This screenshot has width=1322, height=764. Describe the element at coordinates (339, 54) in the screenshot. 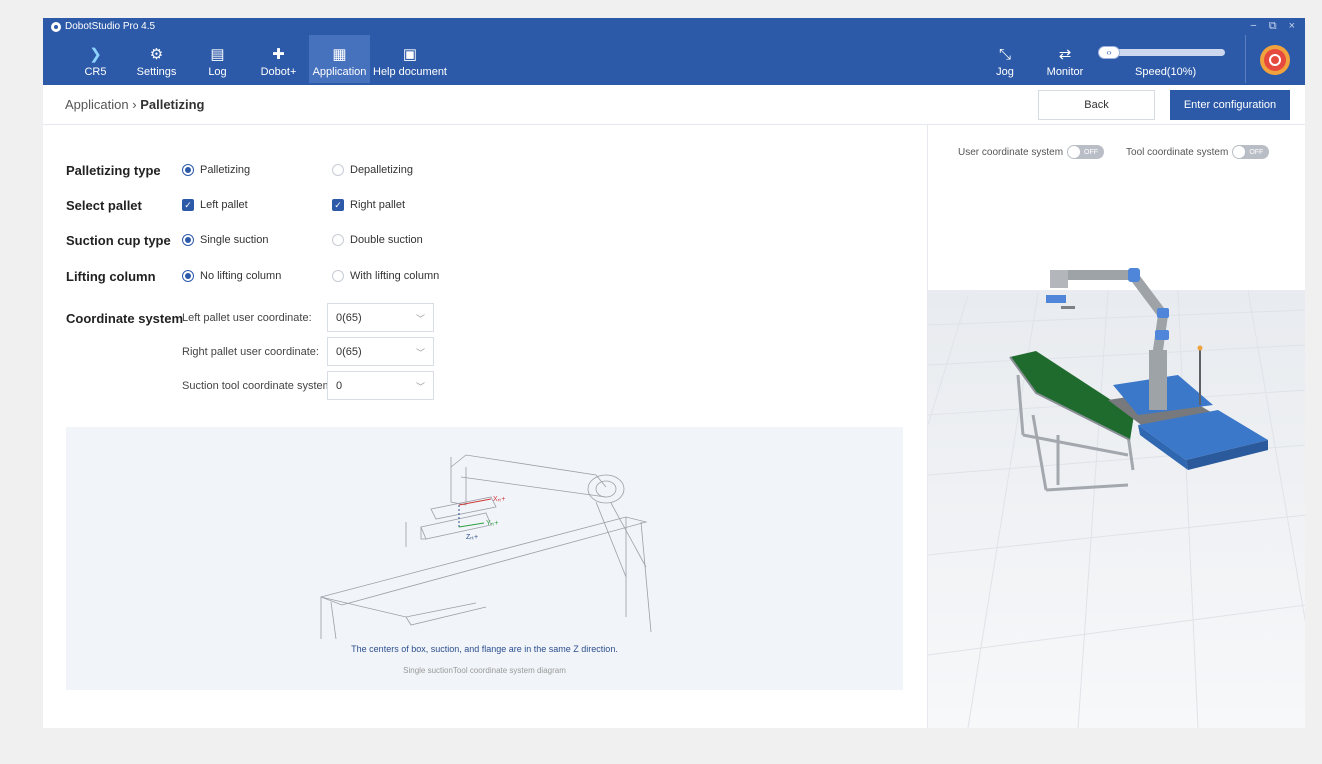

I see `application-icon: ▦` at that location.